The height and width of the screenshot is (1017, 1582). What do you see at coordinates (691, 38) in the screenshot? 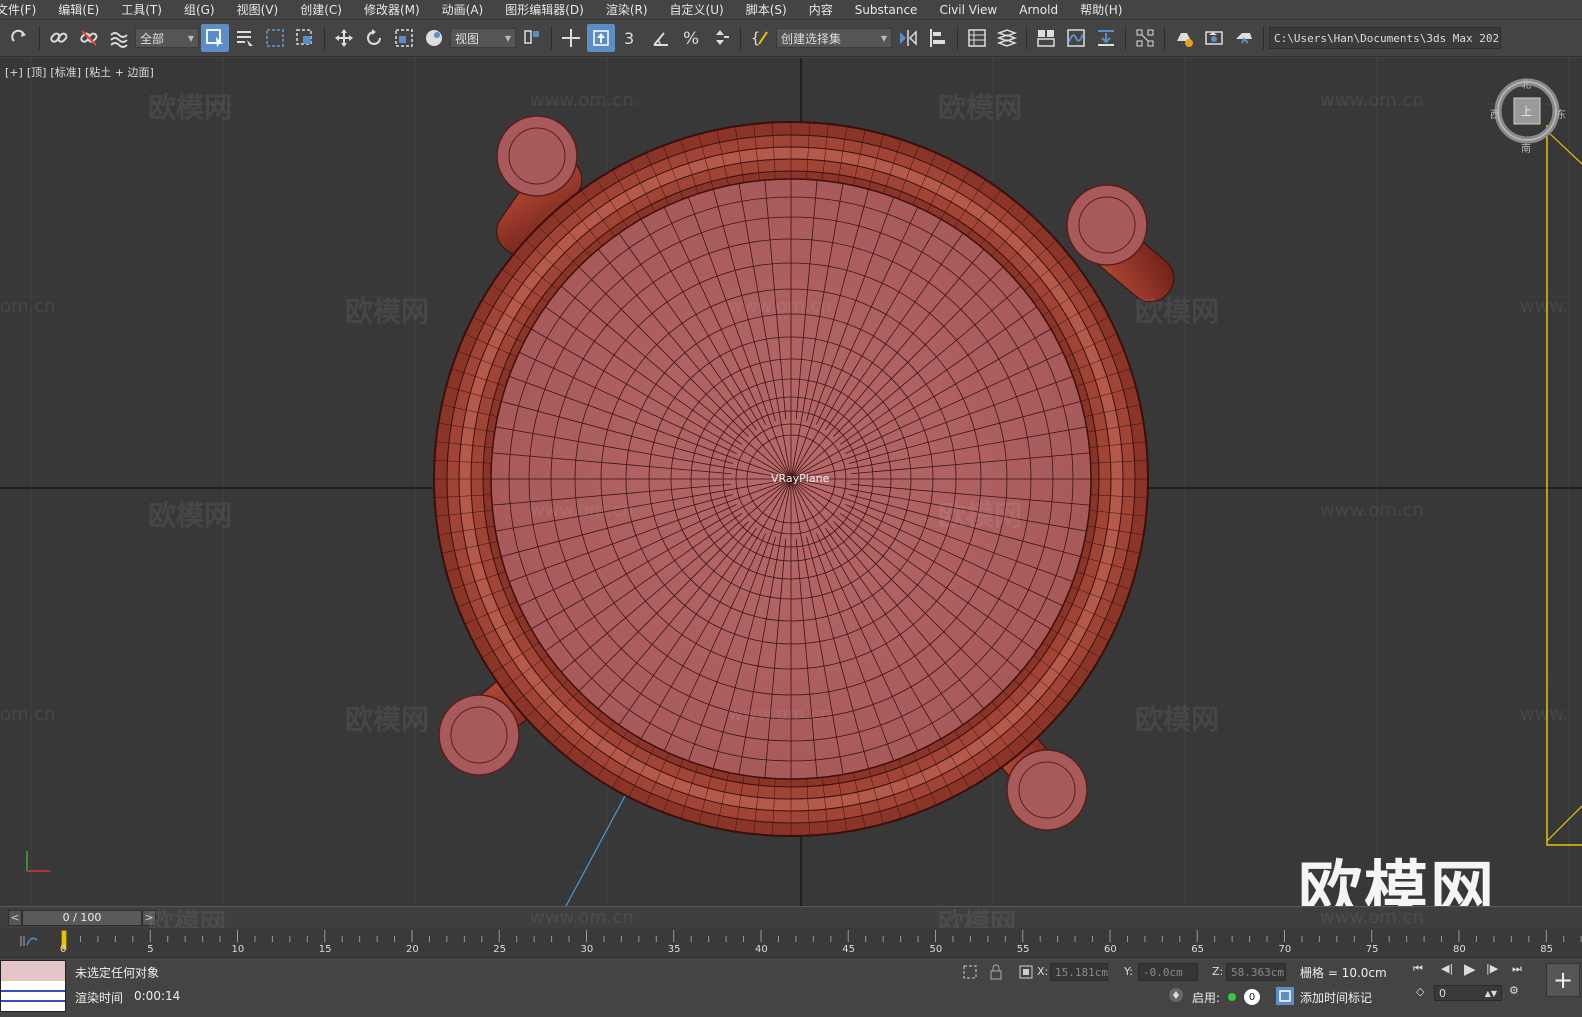
I see `percent-snap-icon: %` at bounding box center [691, 38].